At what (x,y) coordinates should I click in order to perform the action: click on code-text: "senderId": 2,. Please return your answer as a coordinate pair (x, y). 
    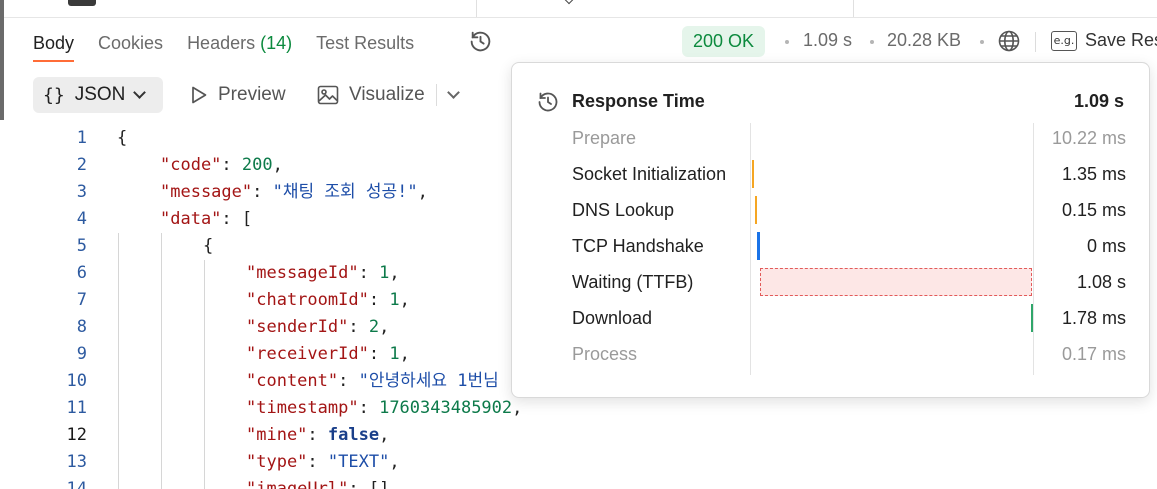
    Looking at the image, I should click on (317, 327).